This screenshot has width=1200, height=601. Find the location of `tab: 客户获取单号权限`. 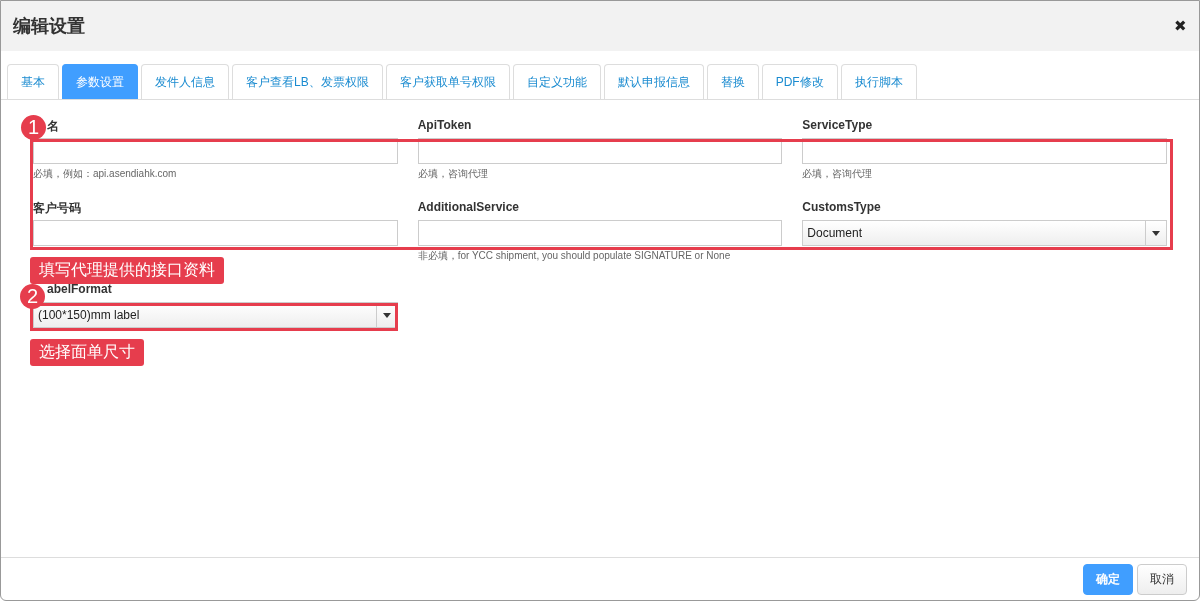

tab: 客户获取单号权限 is located at coordinates (447, 81).